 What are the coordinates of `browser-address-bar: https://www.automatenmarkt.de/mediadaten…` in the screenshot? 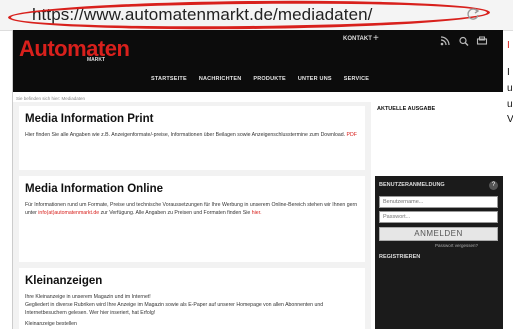 It's located at (256, 16).